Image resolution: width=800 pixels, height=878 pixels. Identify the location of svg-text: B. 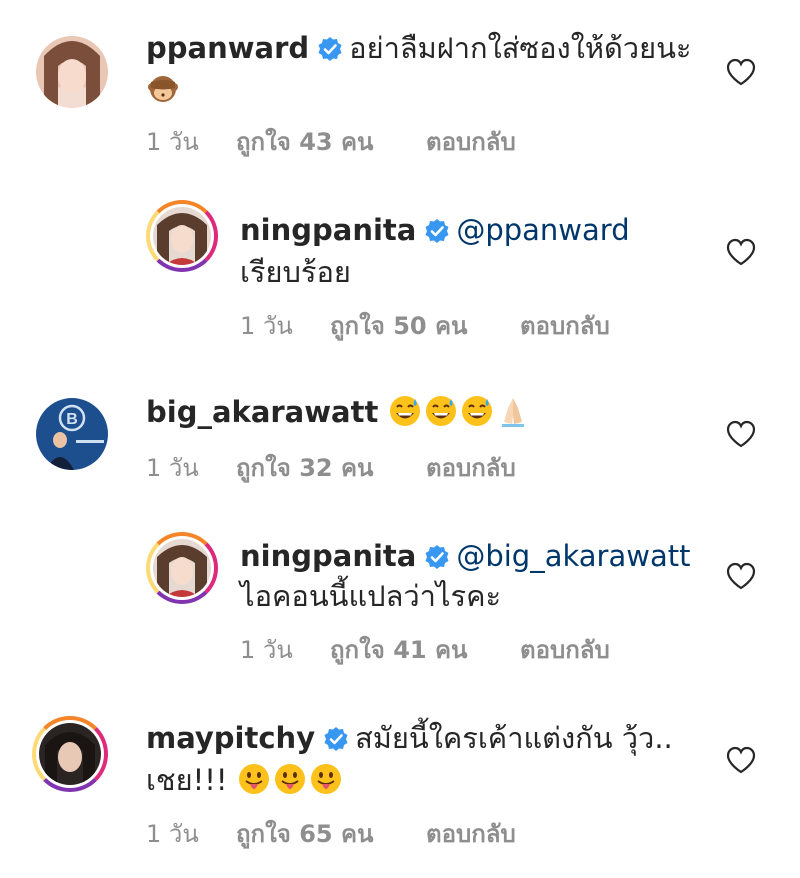
(72, 419).